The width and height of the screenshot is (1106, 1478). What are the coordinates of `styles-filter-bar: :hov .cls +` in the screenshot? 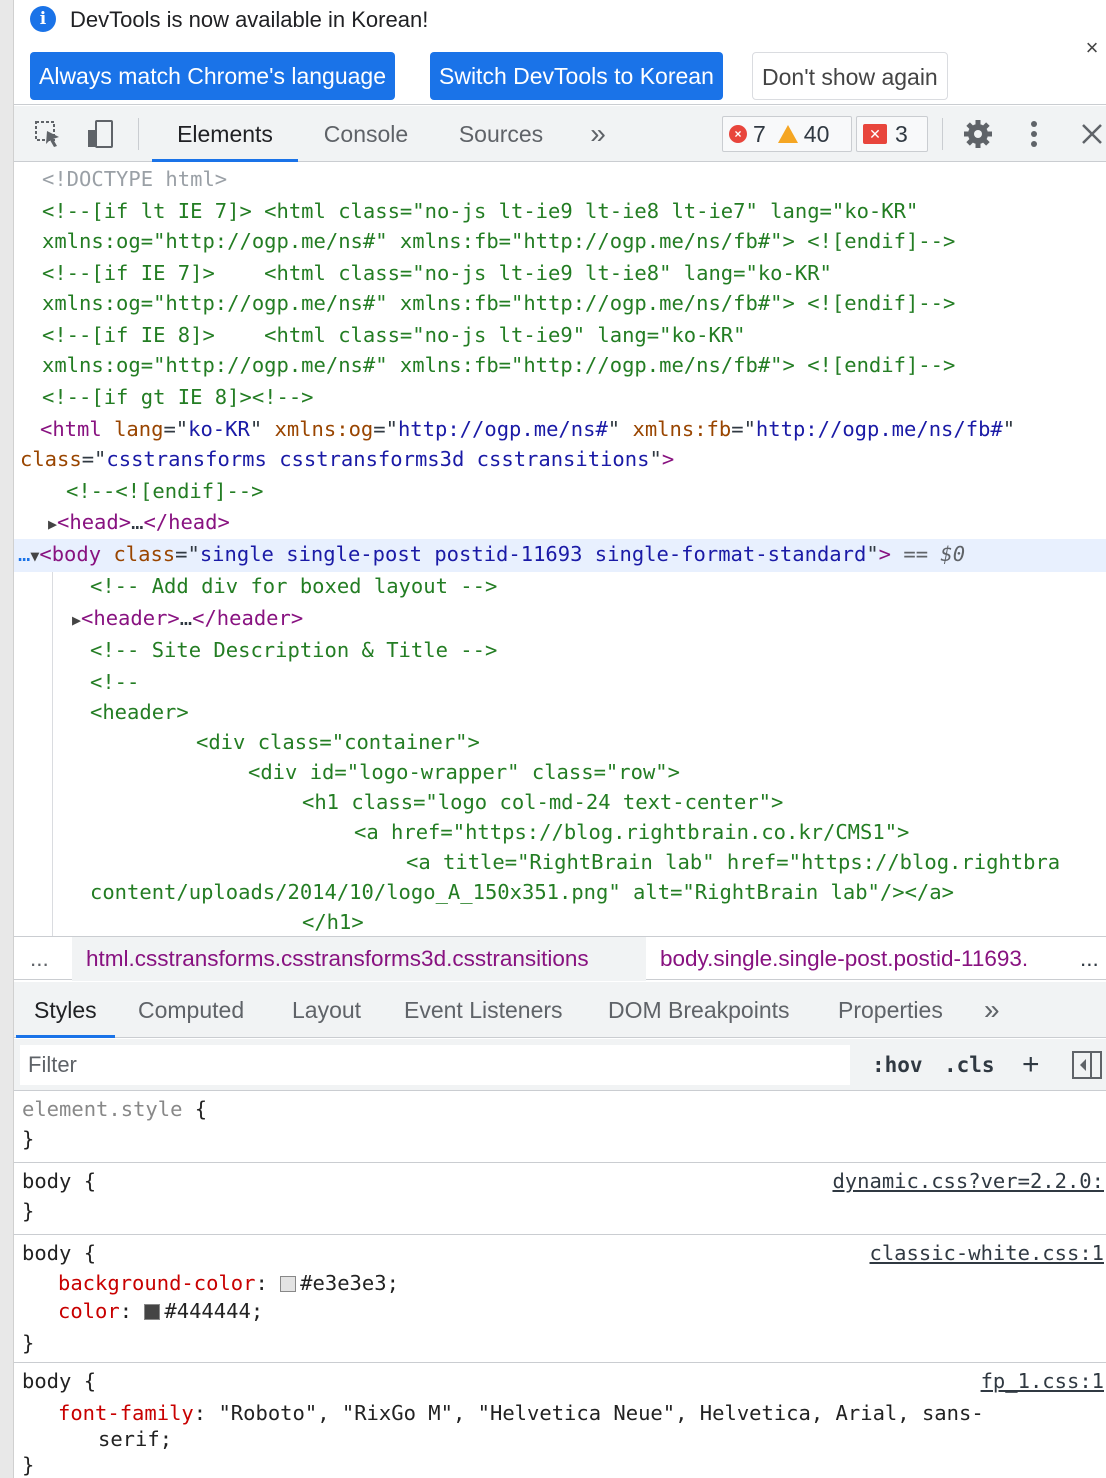 It's located at (560, 1065).